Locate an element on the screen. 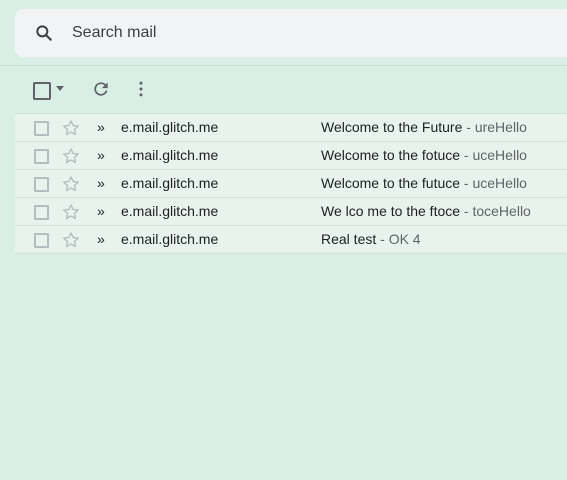 This screenshot has width=567, height=480. refresh-icon is located at coordinates (101, 89).